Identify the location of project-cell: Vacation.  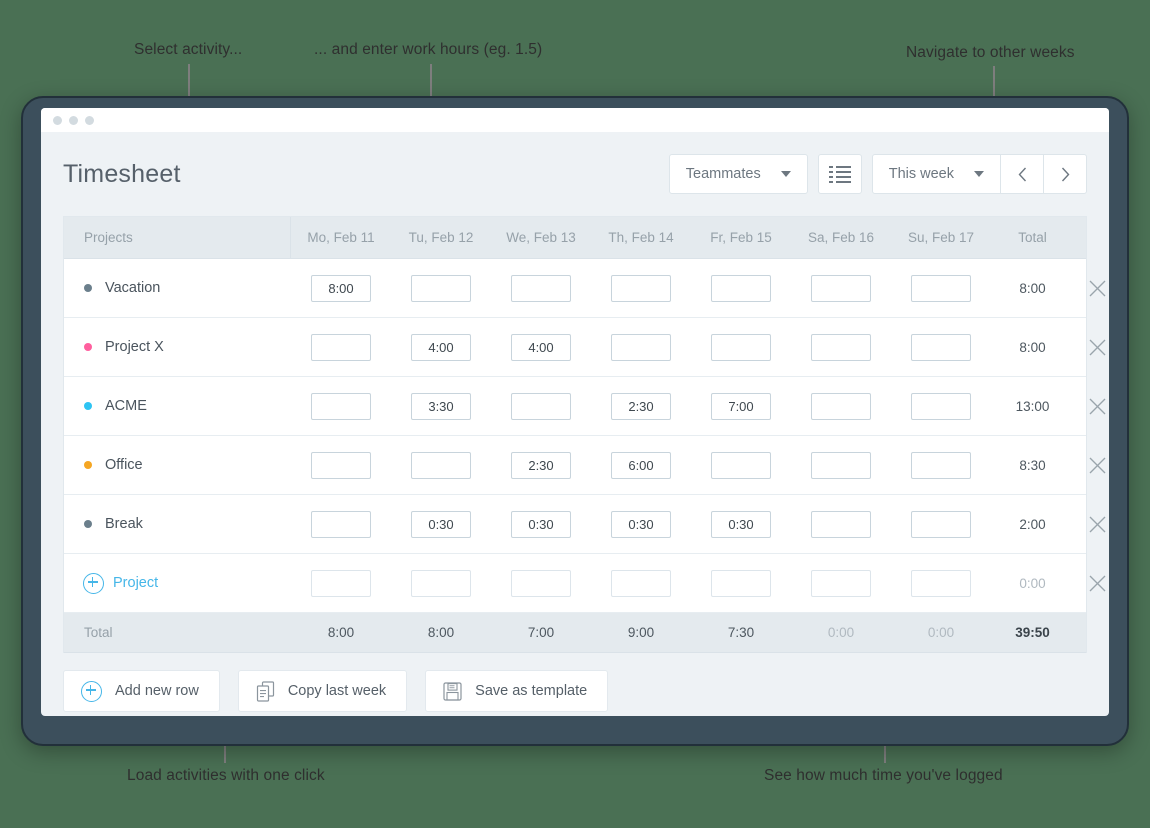
(177, 288).